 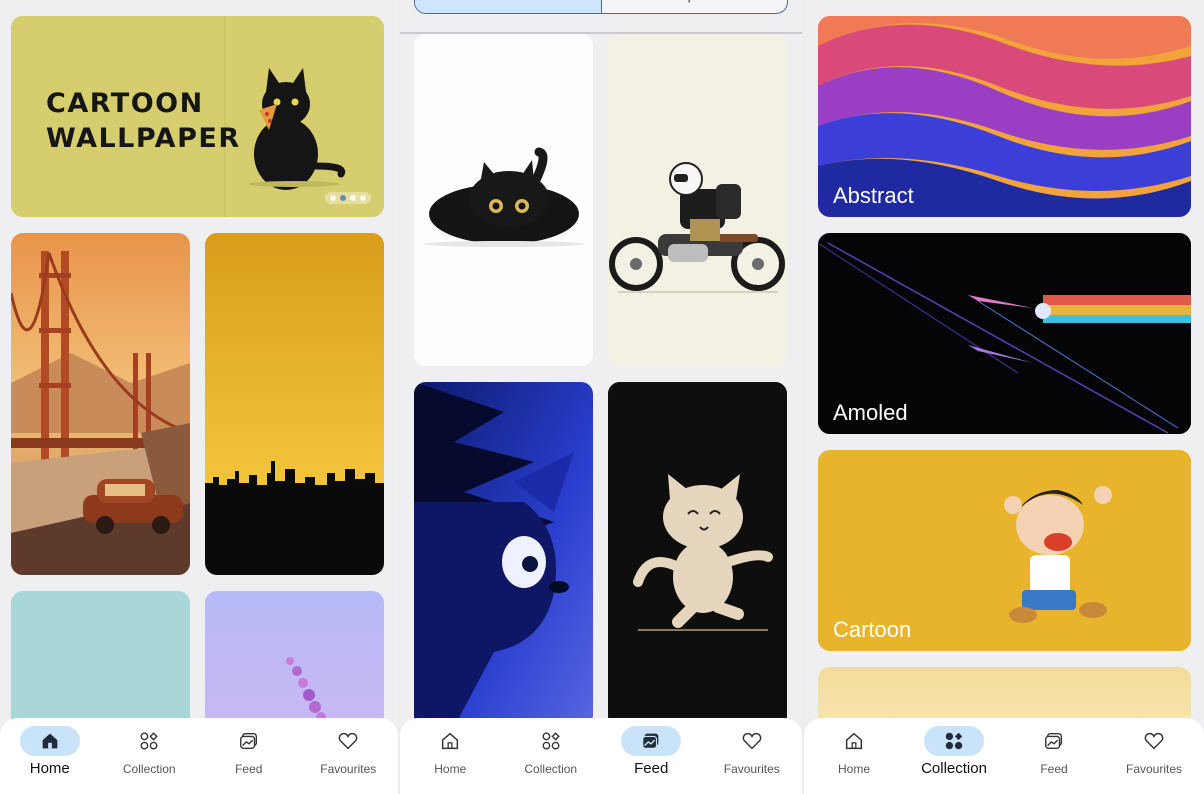 I want to click on category-label-abstract: Abstract, so click(x=873, y=195).